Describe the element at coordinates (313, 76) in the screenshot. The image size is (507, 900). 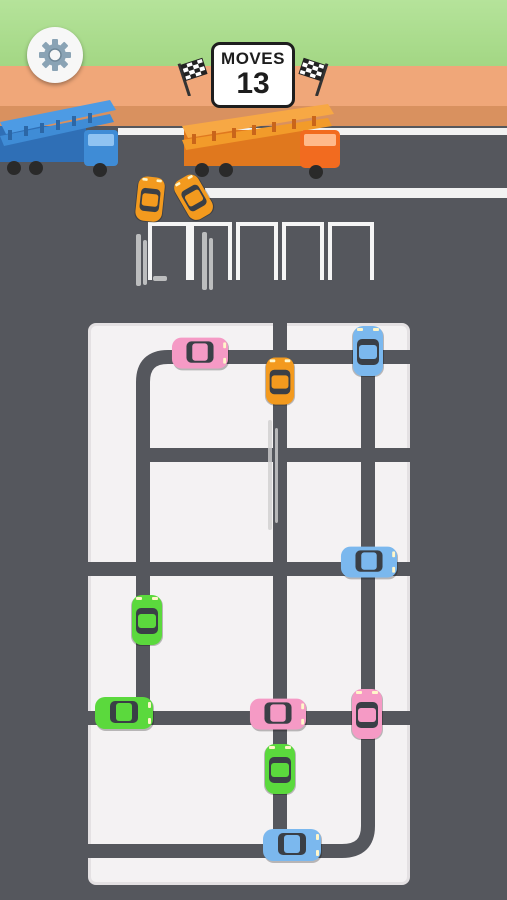
I see `checkered-flag-right-icon` at that location.